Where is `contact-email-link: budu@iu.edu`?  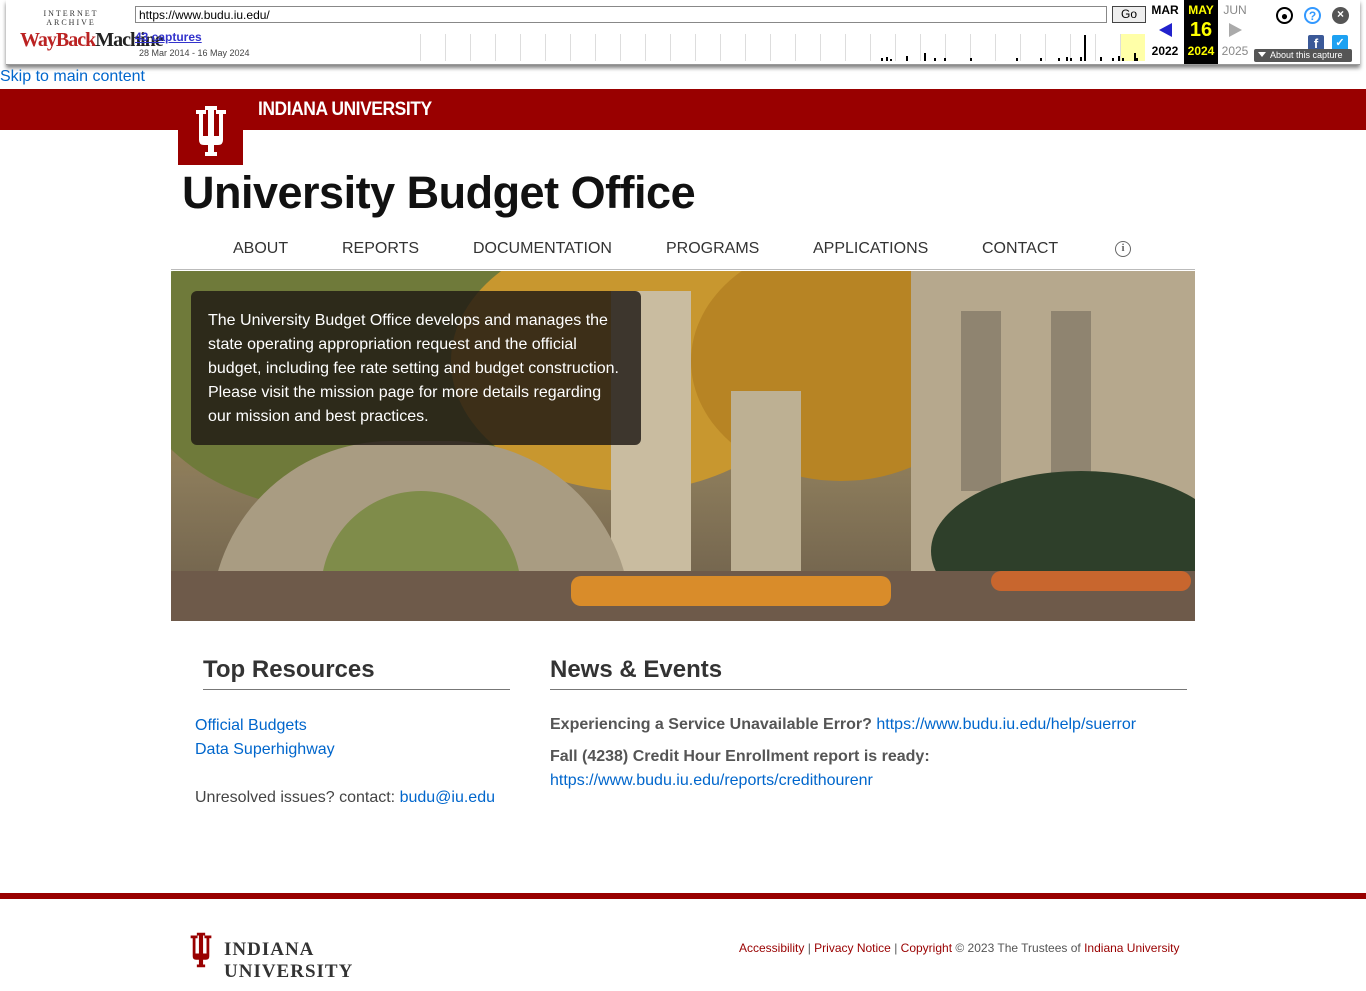
contact-email-link: budu@iu.edu is located at coordinates (447, 797).